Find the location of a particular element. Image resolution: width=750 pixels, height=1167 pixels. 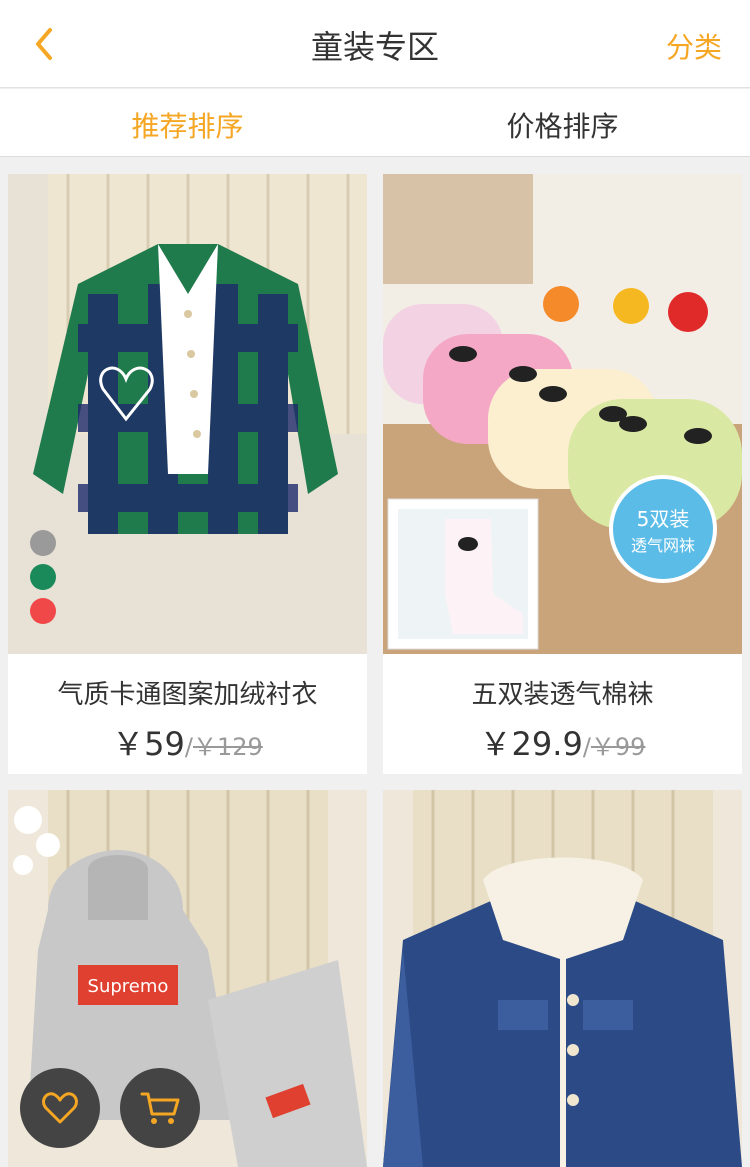

tab-price-sort: 价格排序 is located at coordinates (562, 125).